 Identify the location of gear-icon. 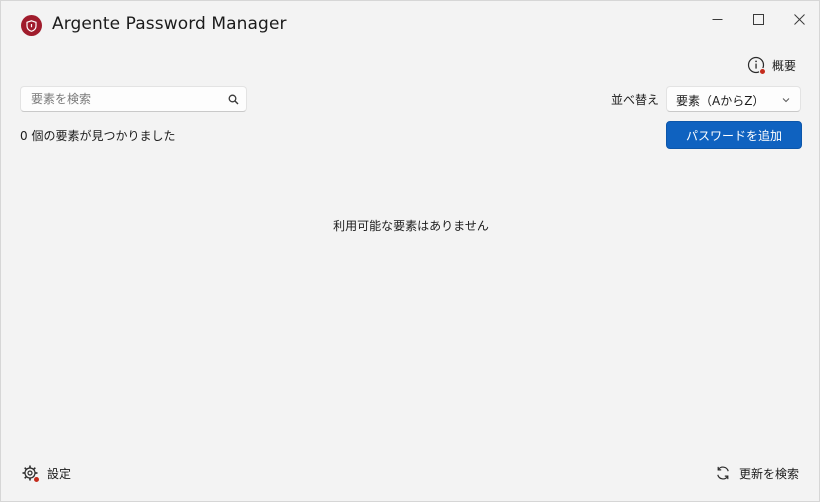
(30, 473).